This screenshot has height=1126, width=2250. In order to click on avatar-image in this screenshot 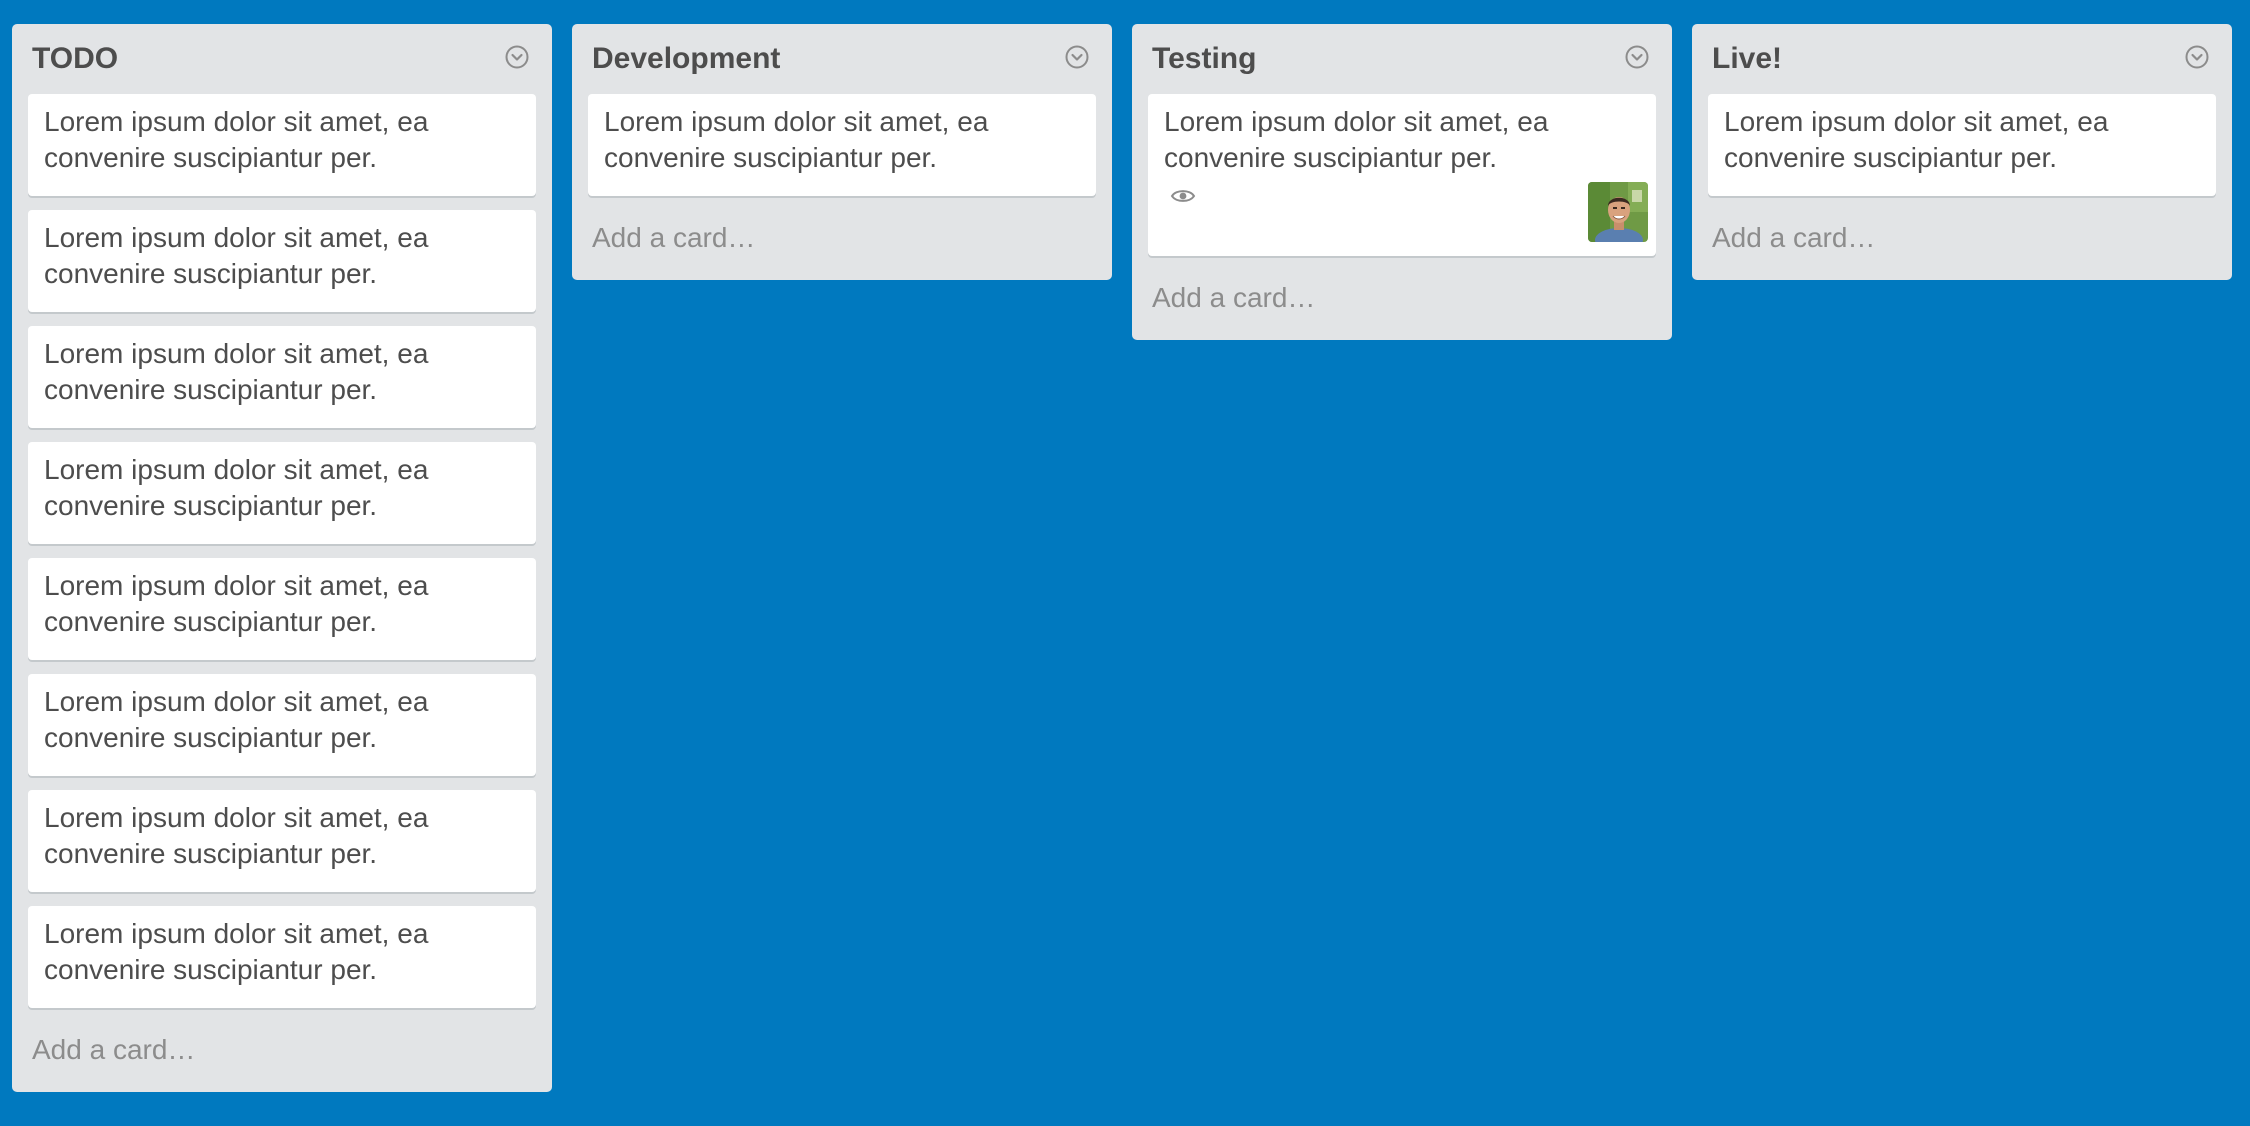, I will do `click(1618, 212)`.